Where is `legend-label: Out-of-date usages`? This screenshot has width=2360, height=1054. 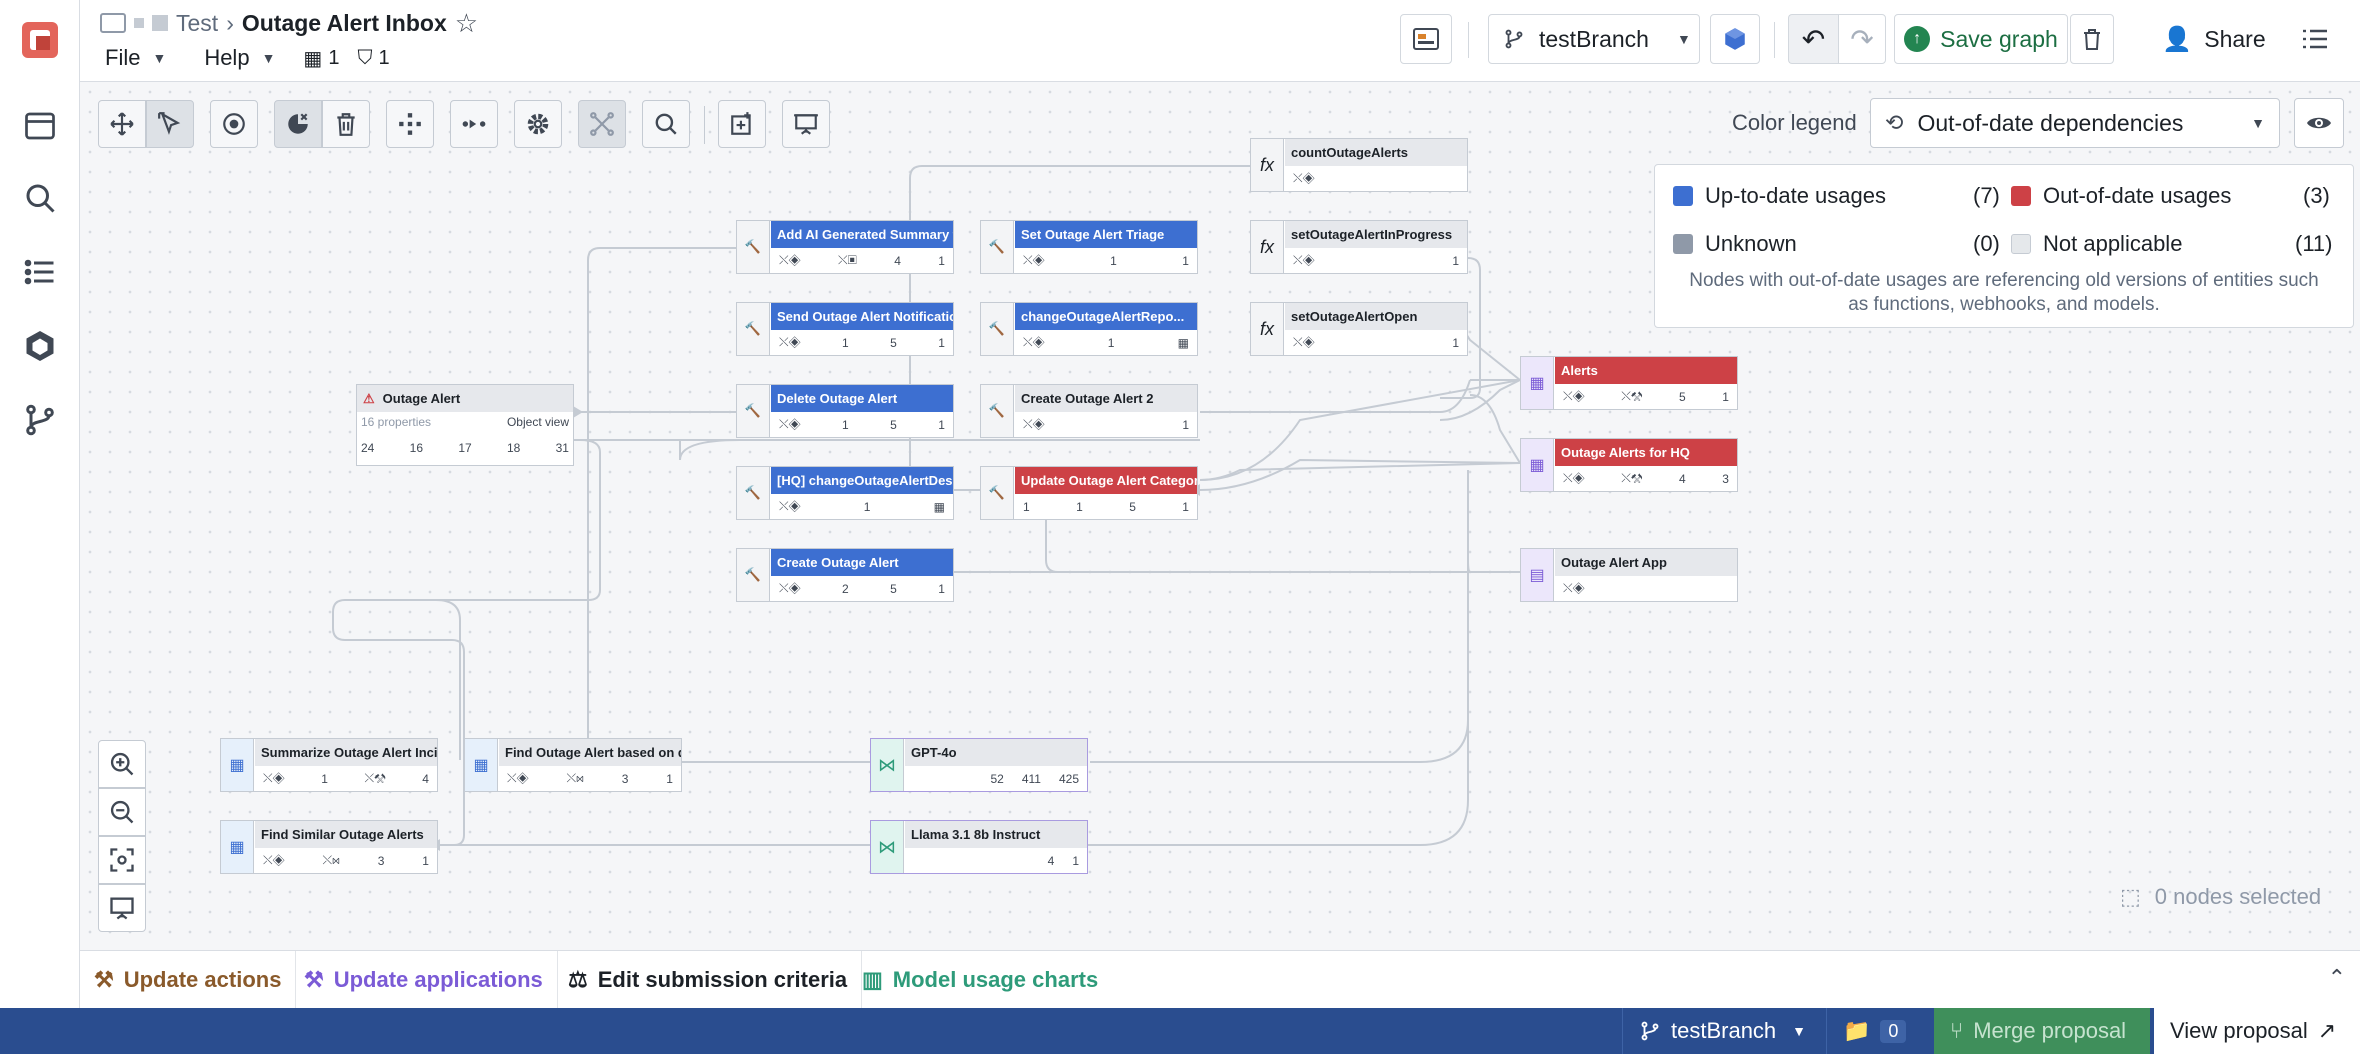 legend-label: Out-of-date usages is located at coordinates (2137, 195).